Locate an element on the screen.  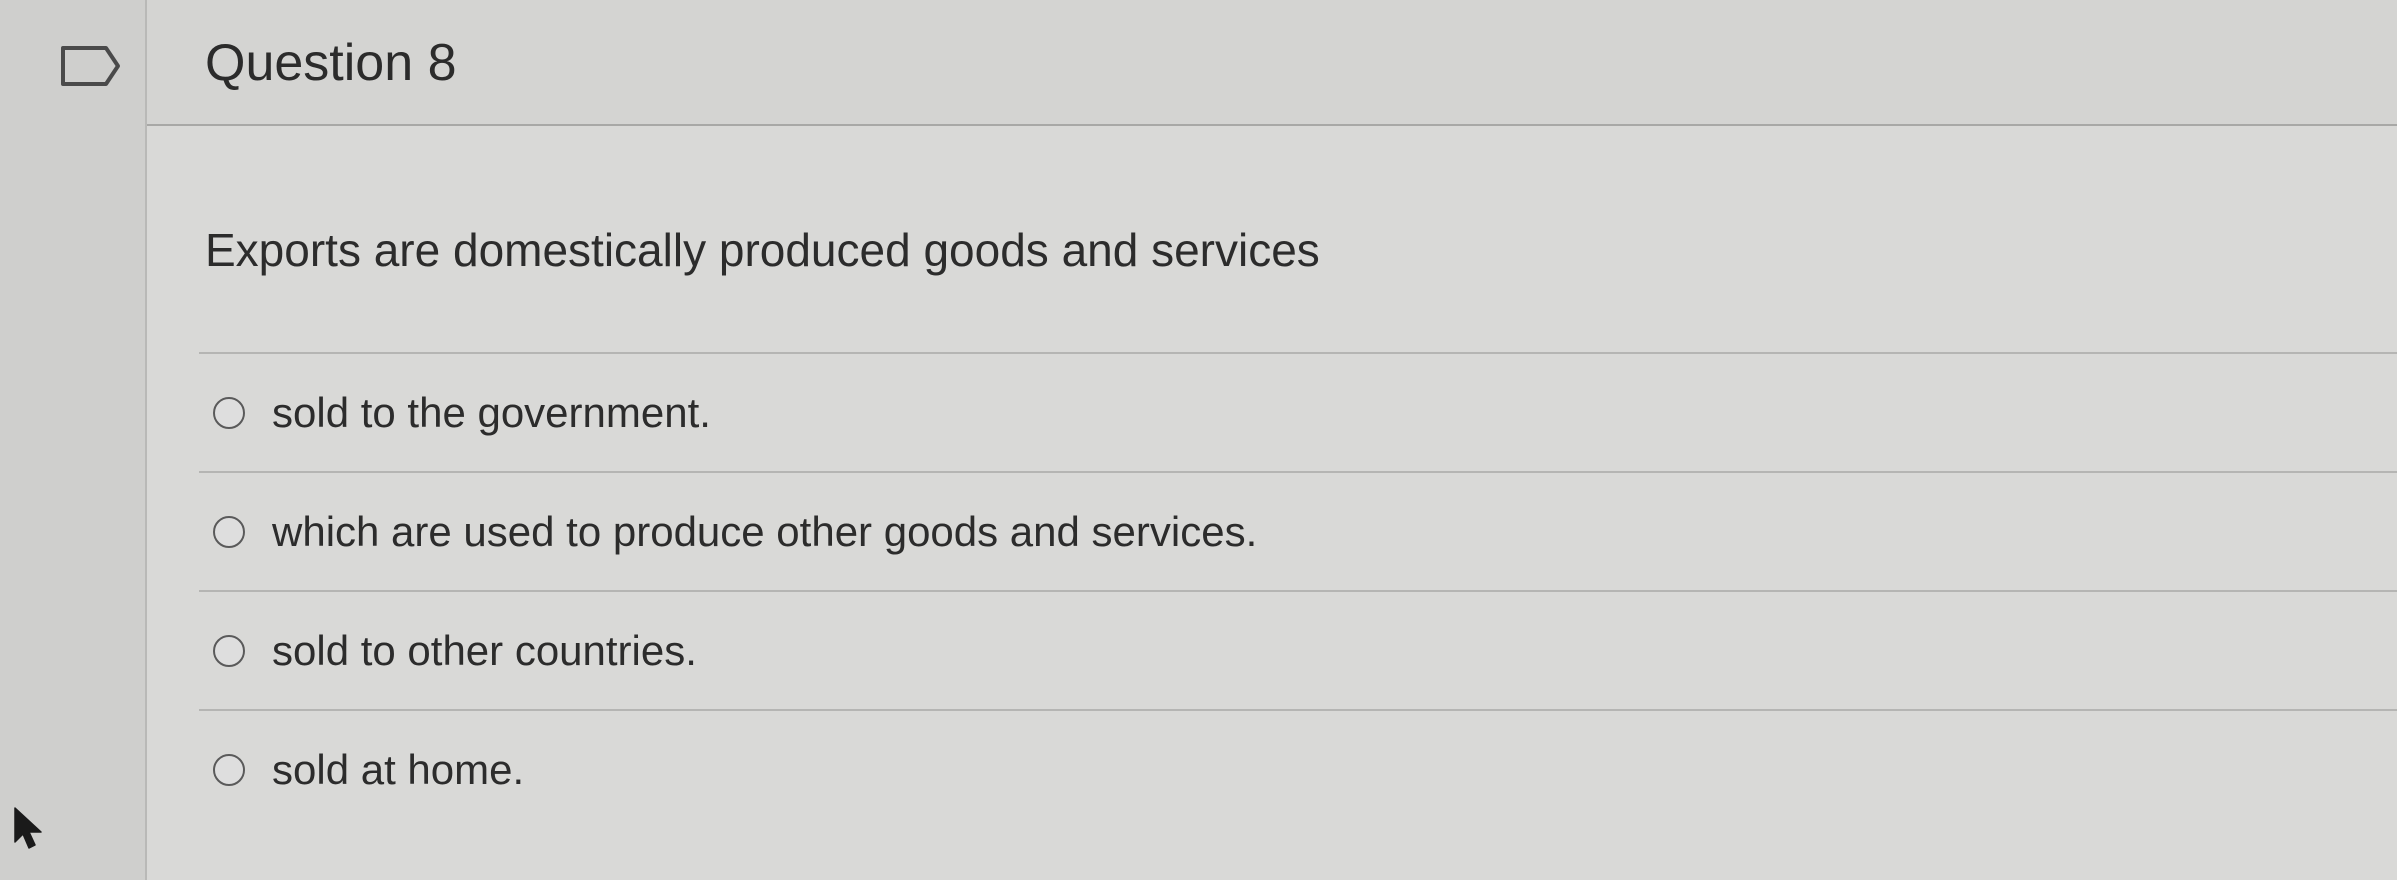
flag-question-icon is located at coordinates (91, 66).